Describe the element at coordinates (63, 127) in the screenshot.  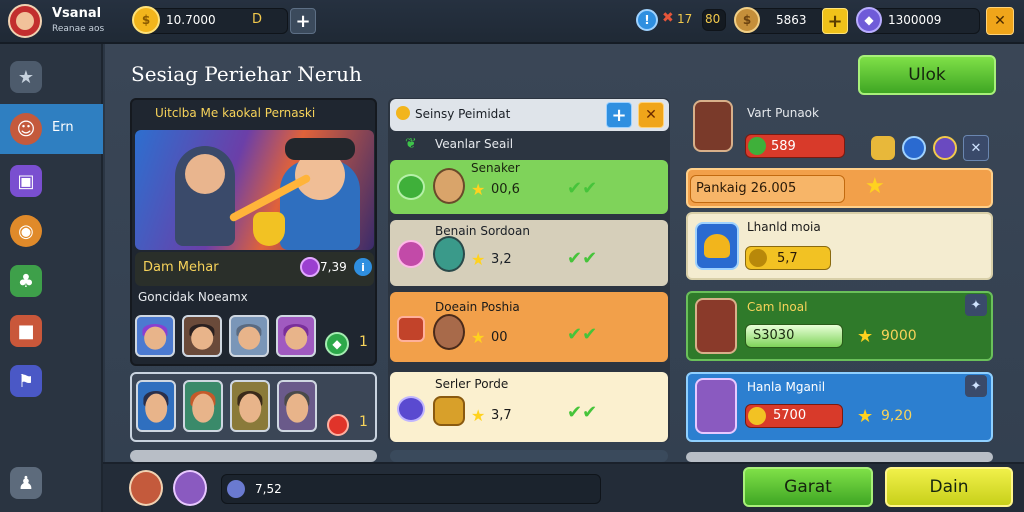
I see `sidebar-item-label: Ern` at that location.